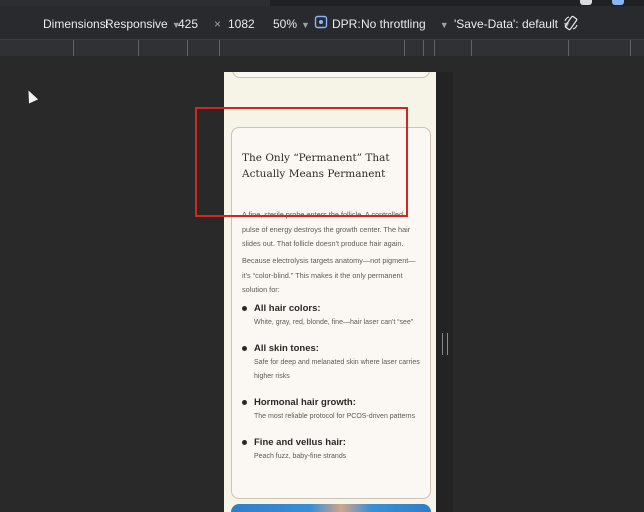  I want to click on zoom-select: 50% ▼, so click(291, 24).